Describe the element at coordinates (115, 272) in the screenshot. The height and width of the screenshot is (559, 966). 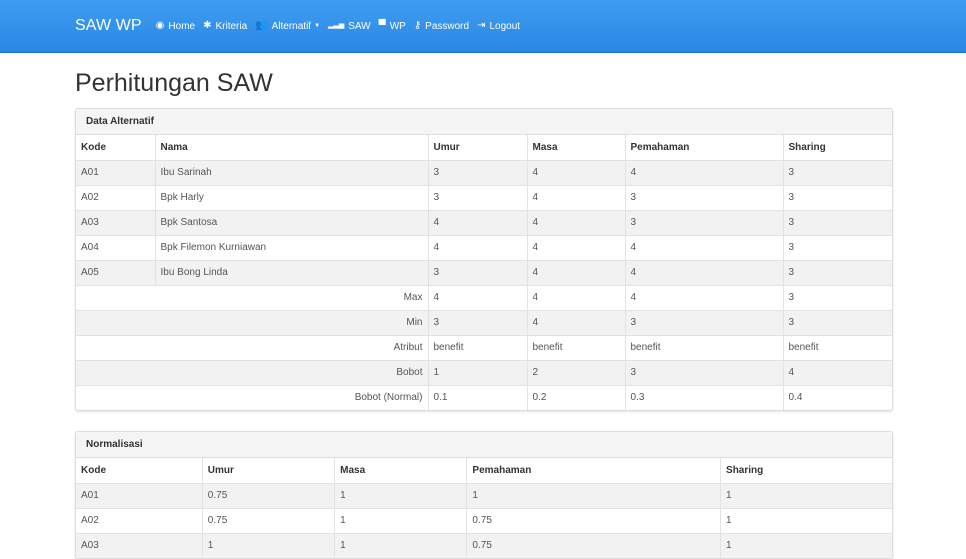
I see `table-cell: A05` at that location.